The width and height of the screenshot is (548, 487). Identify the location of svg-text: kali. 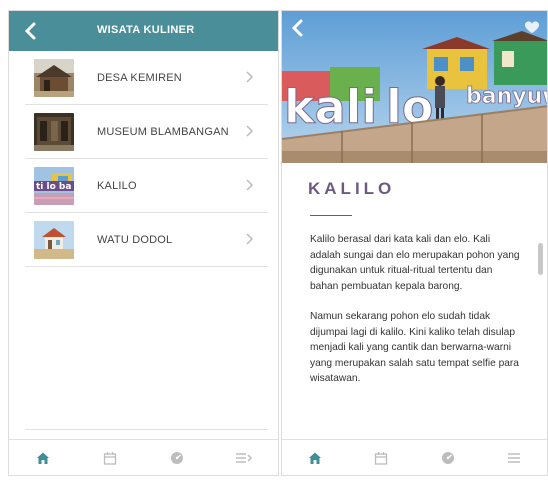
(330, 107).